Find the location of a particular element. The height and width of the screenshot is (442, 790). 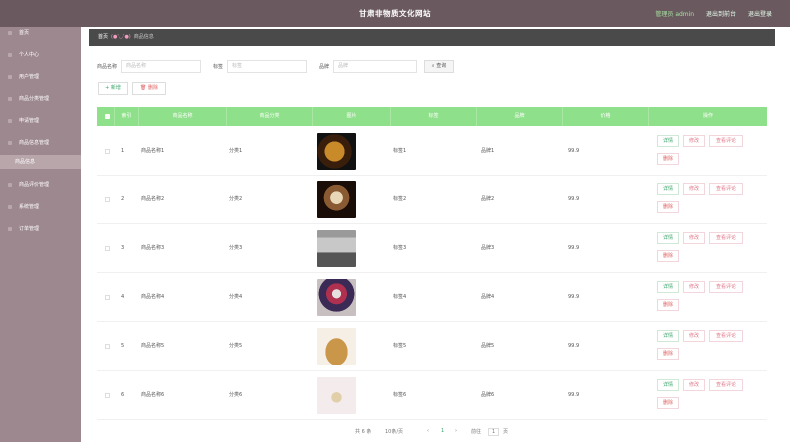

tag-input: 标签 is located at coordinates (267, 66).